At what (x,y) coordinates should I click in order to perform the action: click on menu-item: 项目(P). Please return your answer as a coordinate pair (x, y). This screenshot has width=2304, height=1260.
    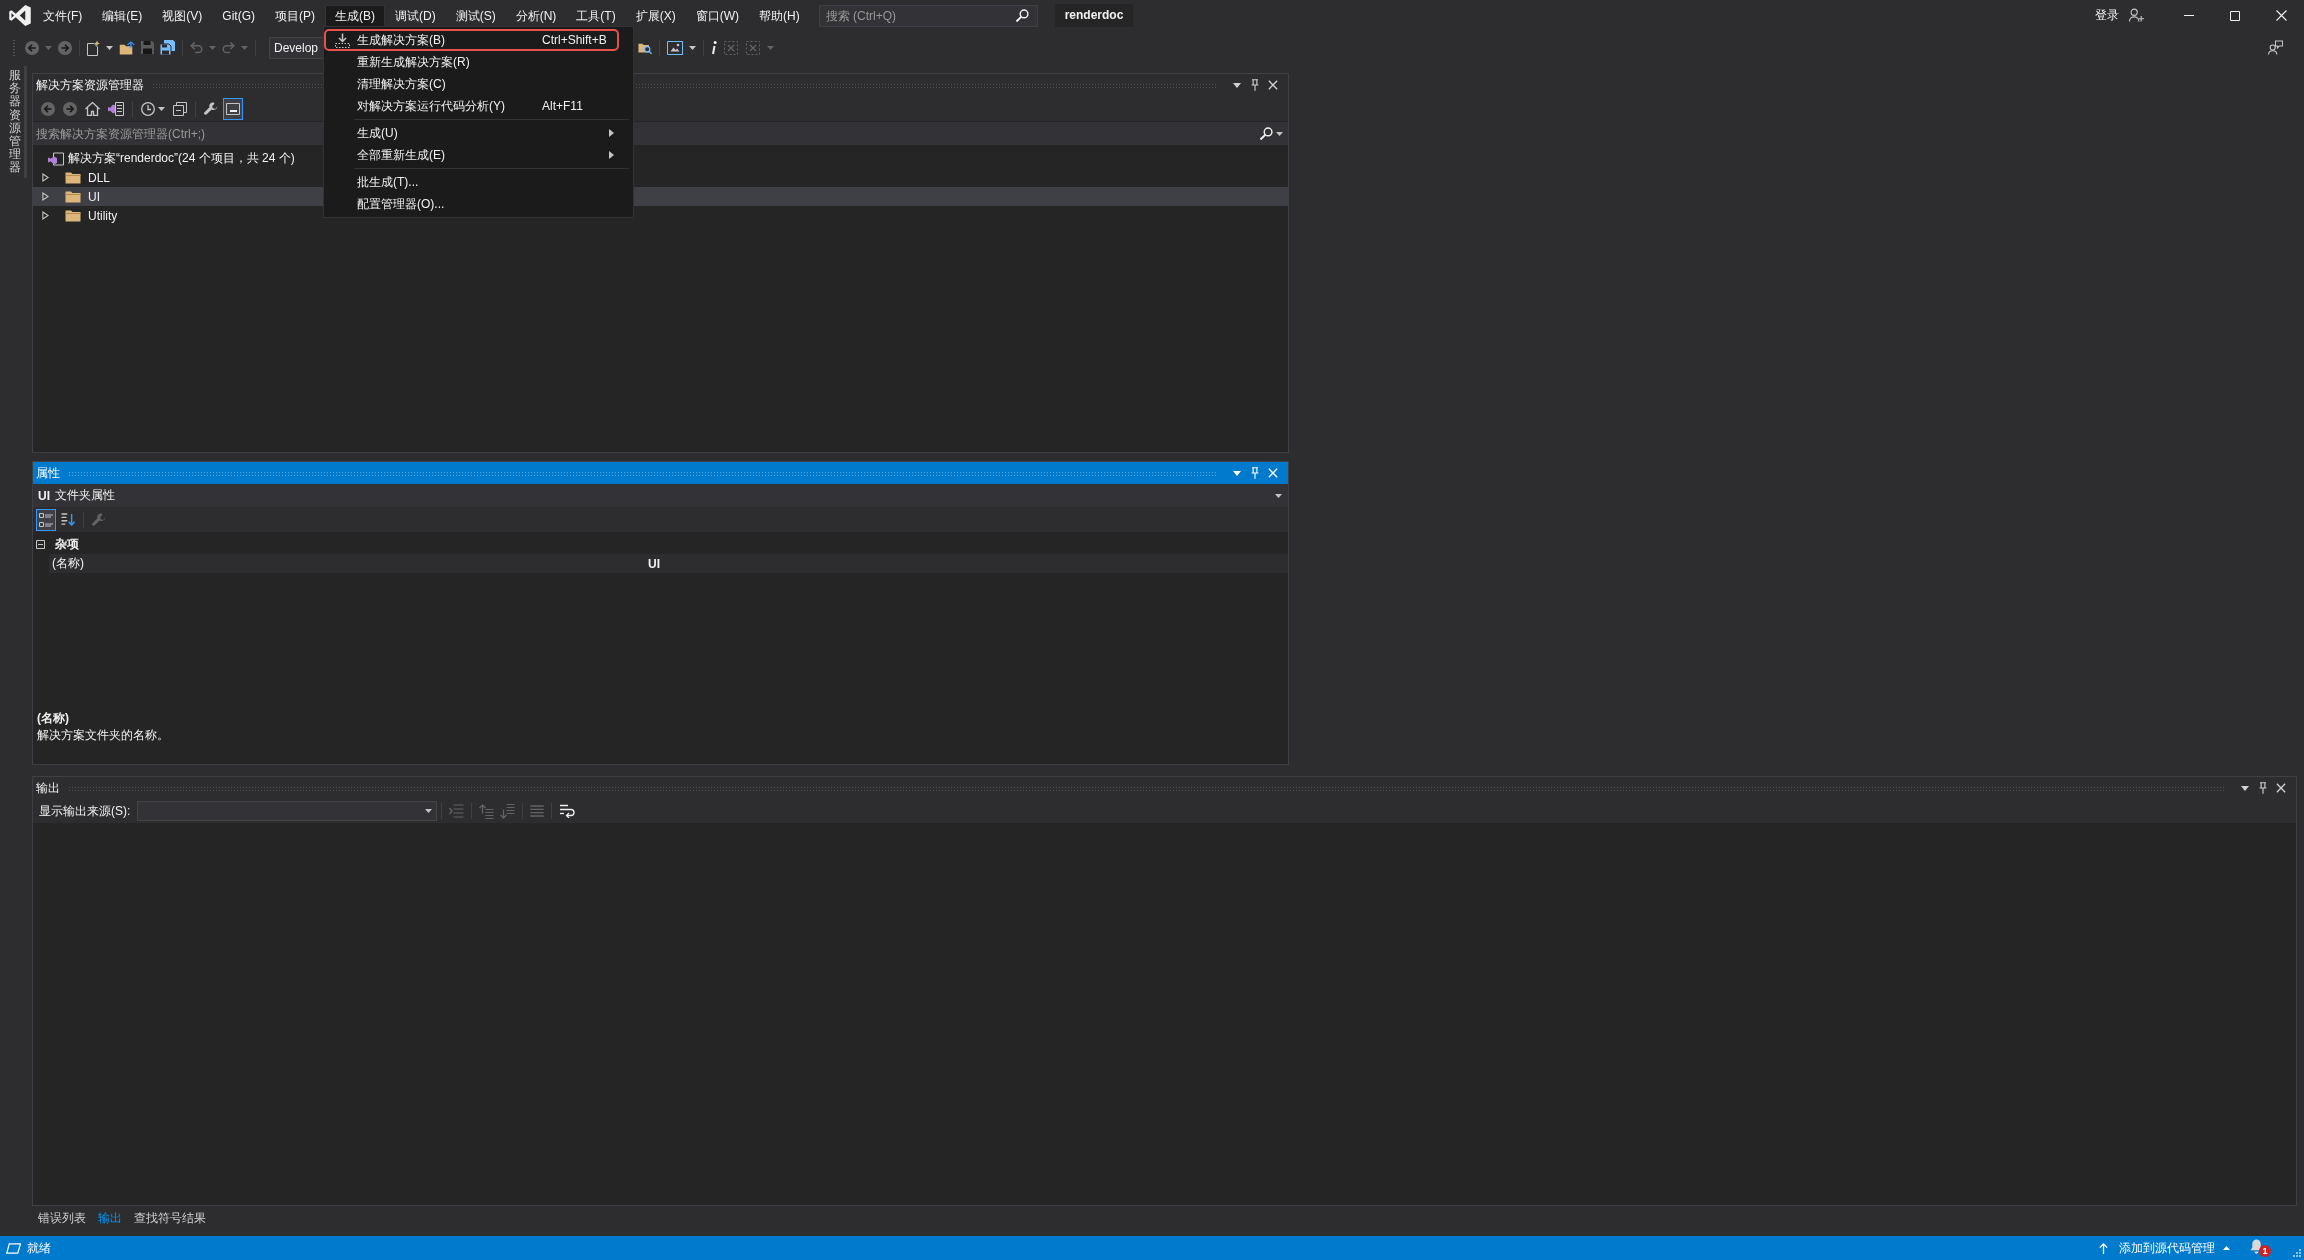
    Looking at the image, I should click on (295, 15).